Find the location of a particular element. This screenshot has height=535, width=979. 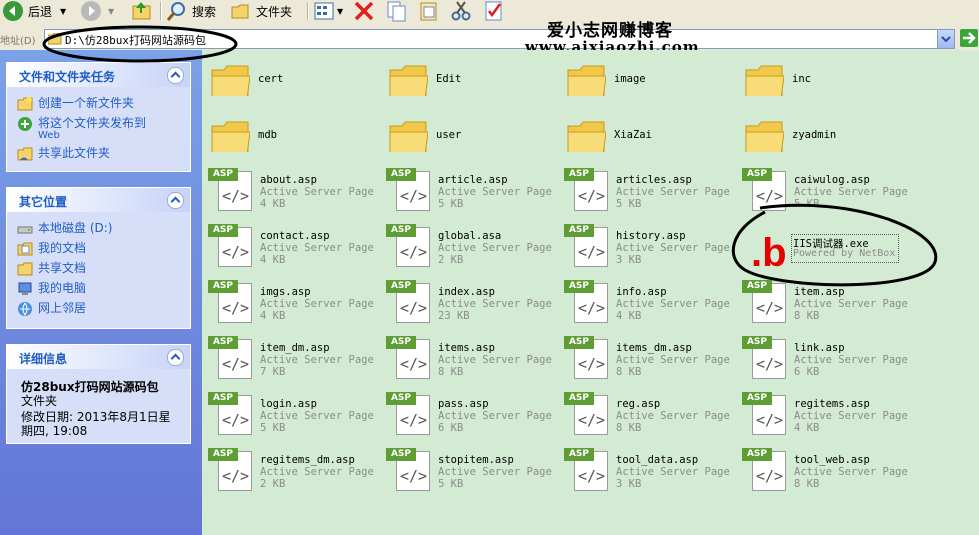

file-name: info.asp is located at coordinates (641, 292).